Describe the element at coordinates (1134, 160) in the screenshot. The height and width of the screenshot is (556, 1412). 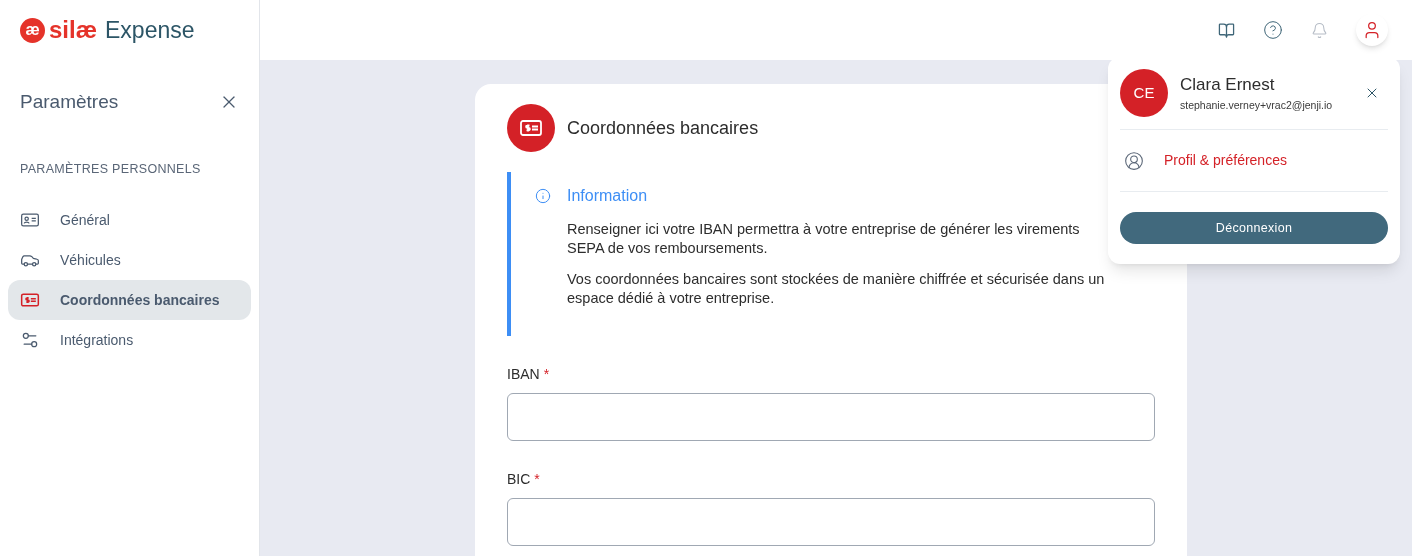
I see `user-circle-icon` at that location.